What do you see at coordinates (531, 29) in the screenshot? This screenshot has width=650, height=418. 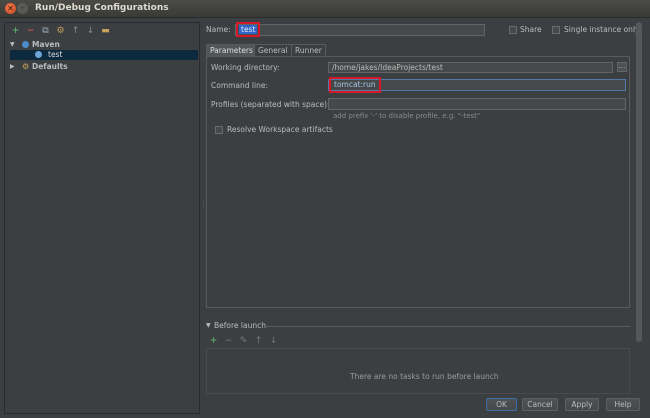 I see `share-label: Share` at bounding box center [531, 29].